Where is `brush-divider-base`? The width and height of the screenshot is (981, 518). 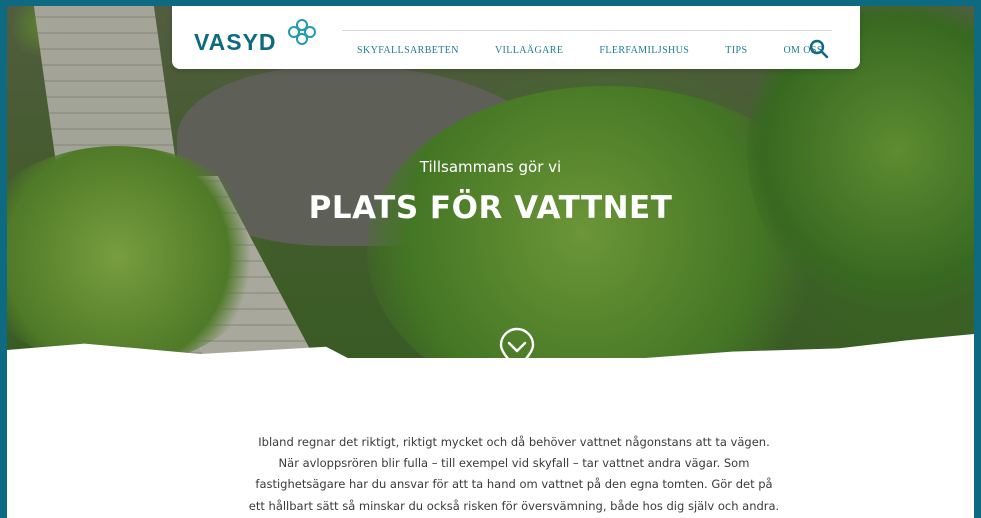
brush-divider-base is located at coordinates (490, 374).